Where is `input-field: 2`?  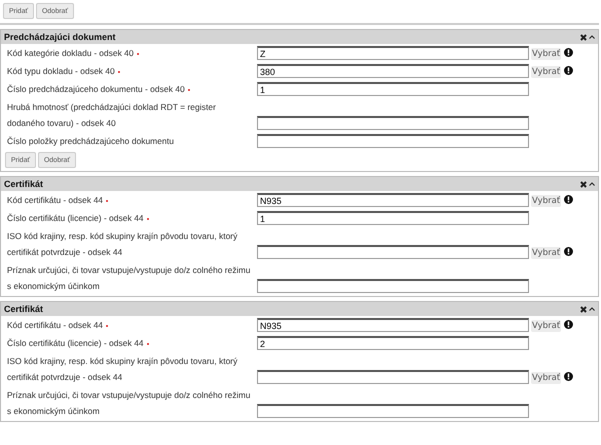
input-field: 2 is located at coordinates (393, 343).